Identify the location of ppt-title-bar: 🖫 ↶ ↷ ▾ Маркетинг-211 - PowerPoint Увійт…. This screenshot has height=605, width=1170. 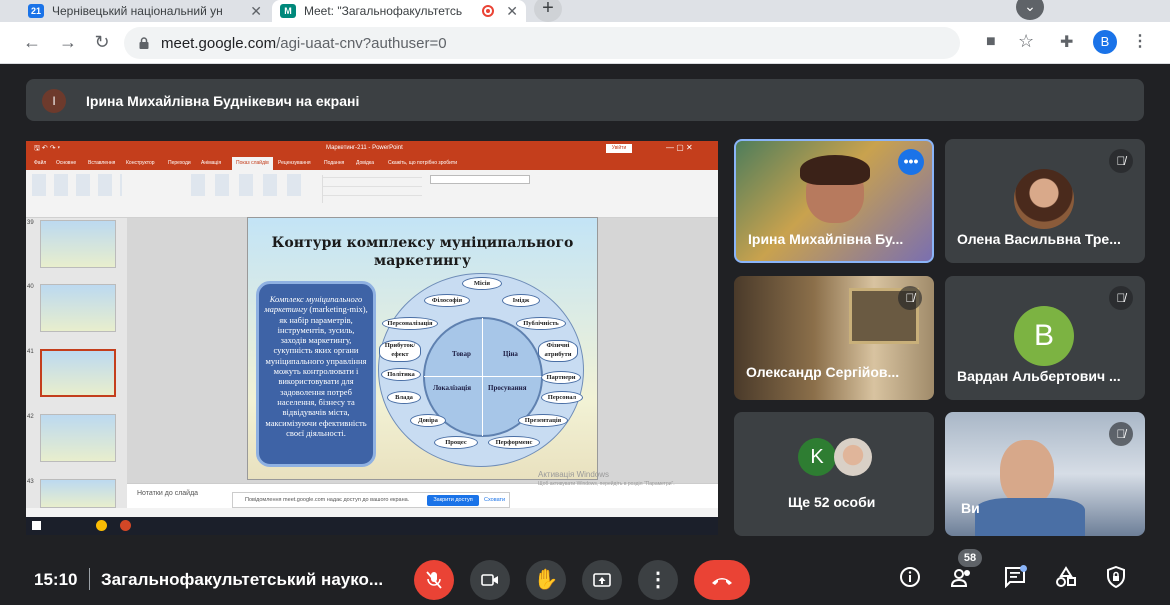
(372, 149).